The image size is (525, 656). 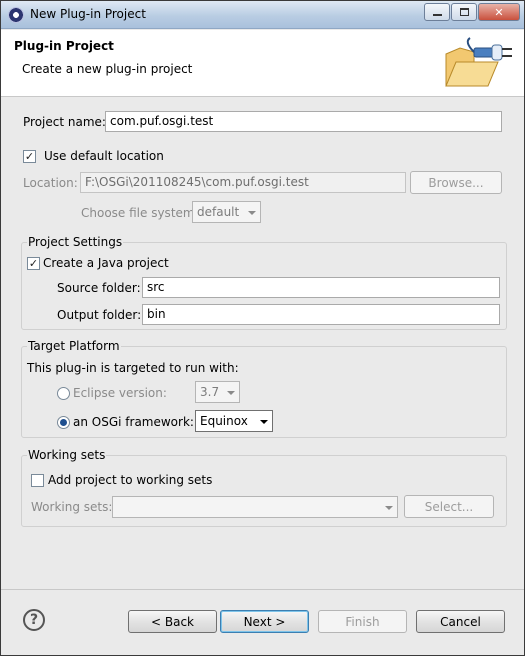 What do you see at coordinates (130, 480) in the screenshot?
I see `add-to-working-sets-label: Add project to working sets` at bounding box center [130, 480].